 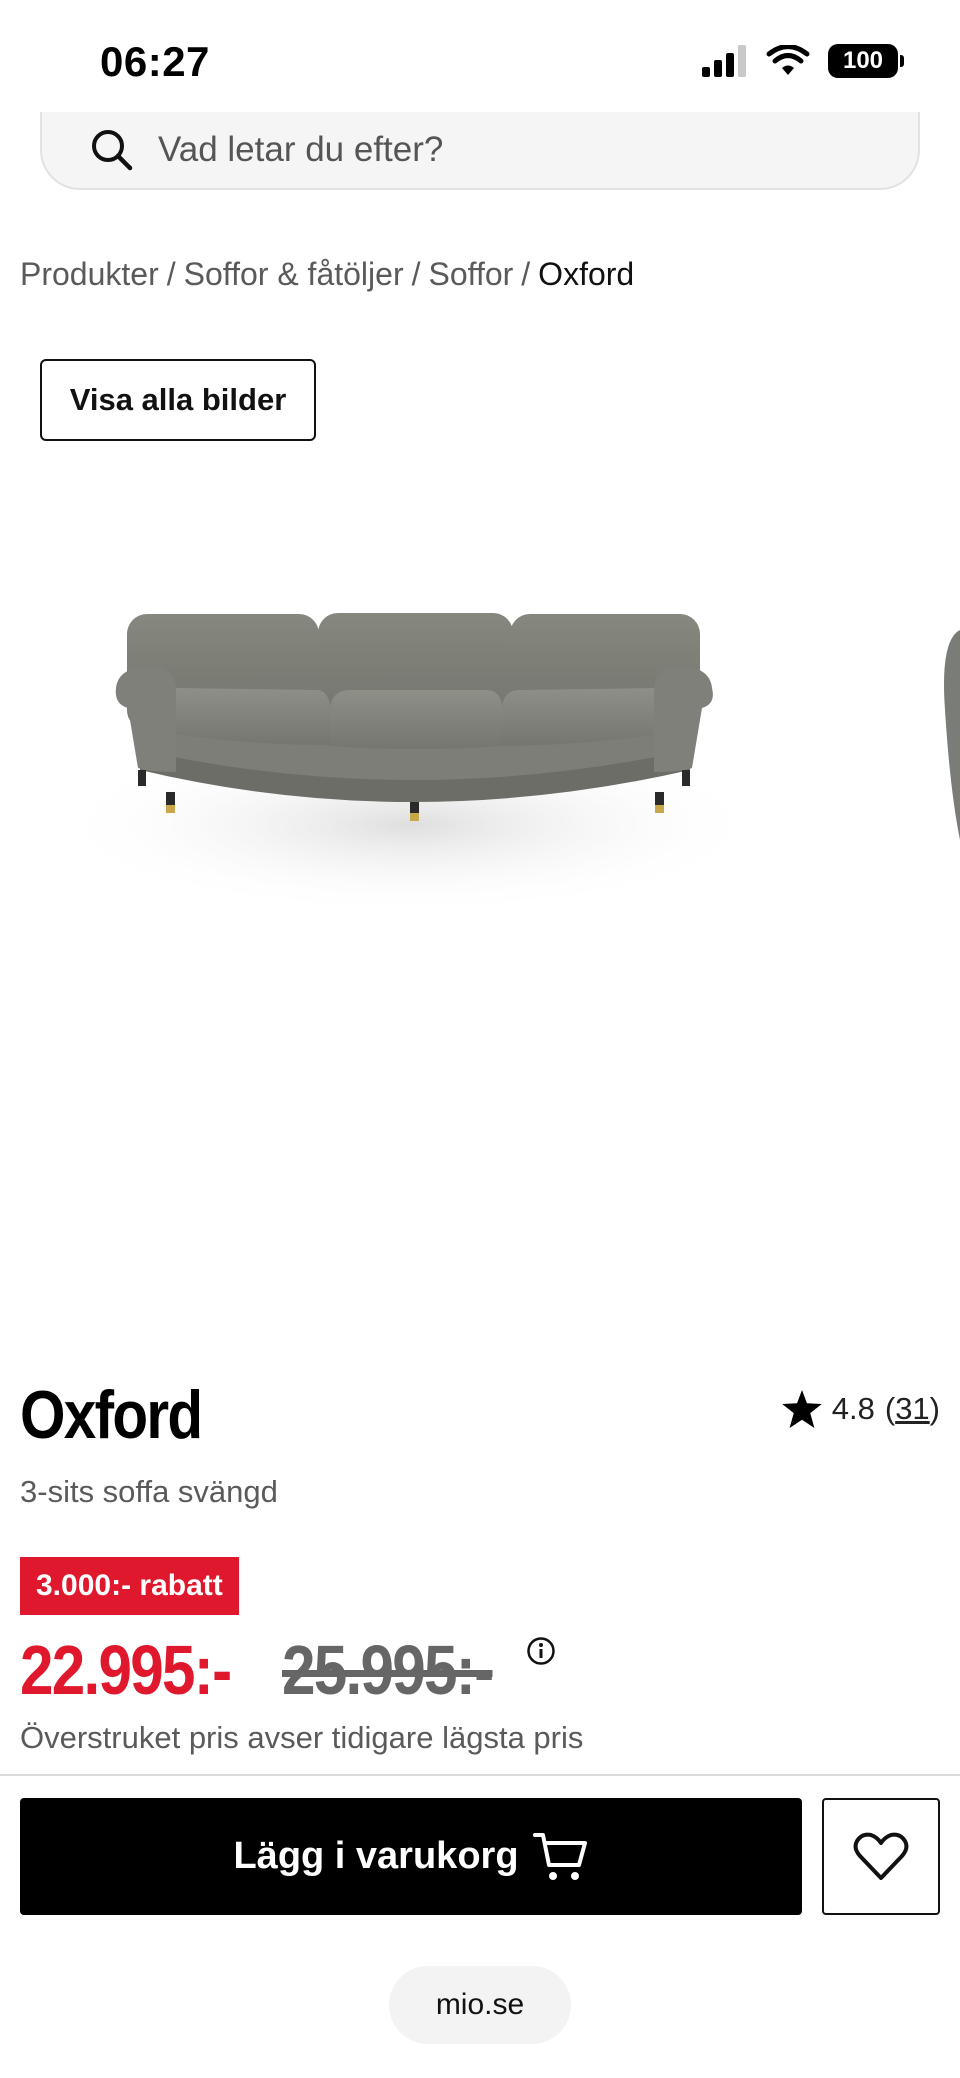 What do you see at coordinates (470, 274) in the screenshot?
I see `breadcrumb-item-soffor: Soffor` at bounding box center [470, 274].